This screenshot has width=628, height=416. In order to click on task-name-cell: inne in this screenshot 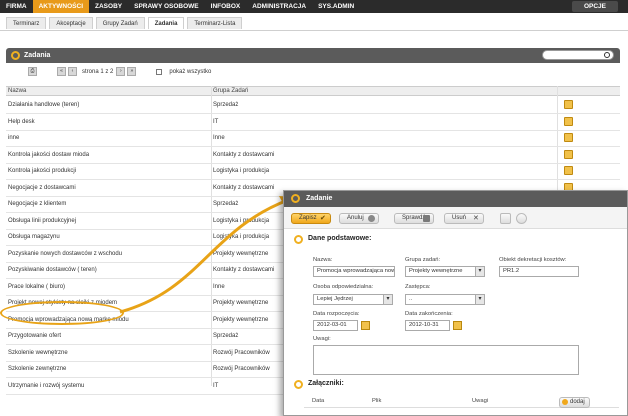, I will do `click(14, 138)`.